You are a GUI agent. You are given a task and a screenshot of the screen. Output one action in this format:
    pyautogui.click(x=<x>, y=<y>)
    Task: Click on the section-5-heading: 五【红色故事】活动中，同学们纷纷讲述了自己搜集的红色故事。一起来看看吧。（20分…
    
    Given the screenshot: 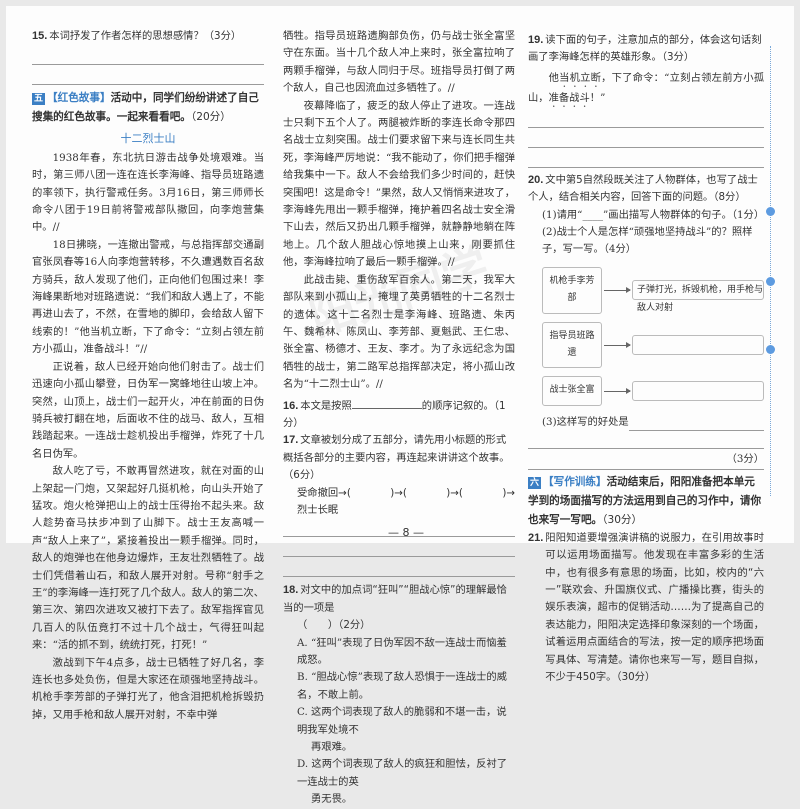 What is the action you would take?
    pyautogui.click(x=145, y=108)
    